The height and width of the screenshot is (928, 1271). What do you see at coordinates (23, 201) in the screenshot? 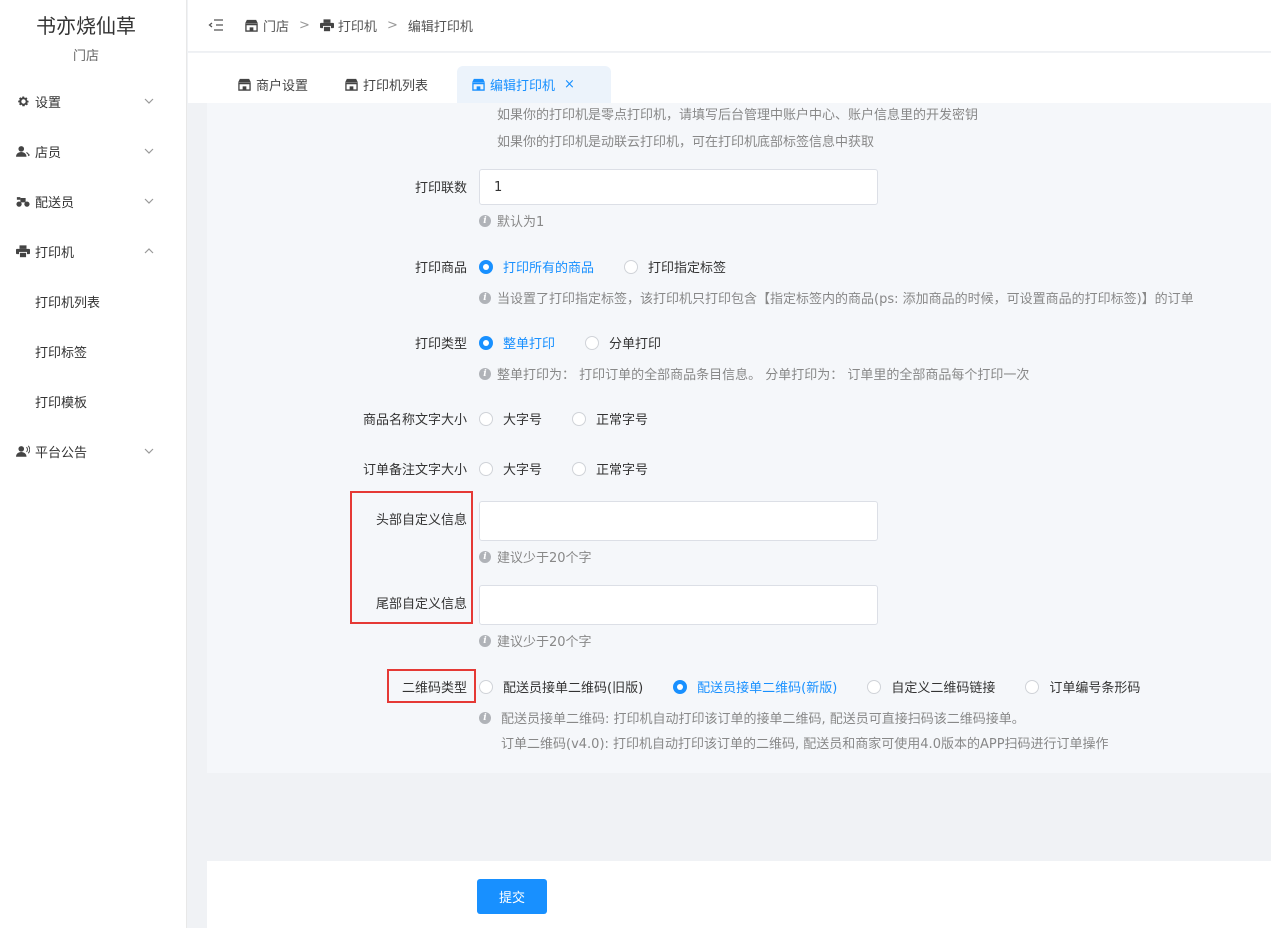
I see `motorbike-icon` at bounding box center [23, 201].